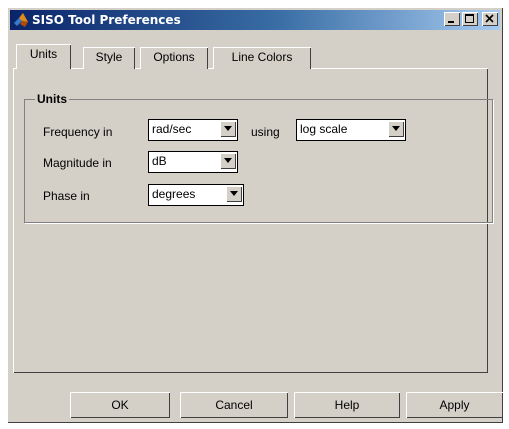 The height and width of the screenshot is (429, 509). I want to click on maximize-button, so click(470, 19).